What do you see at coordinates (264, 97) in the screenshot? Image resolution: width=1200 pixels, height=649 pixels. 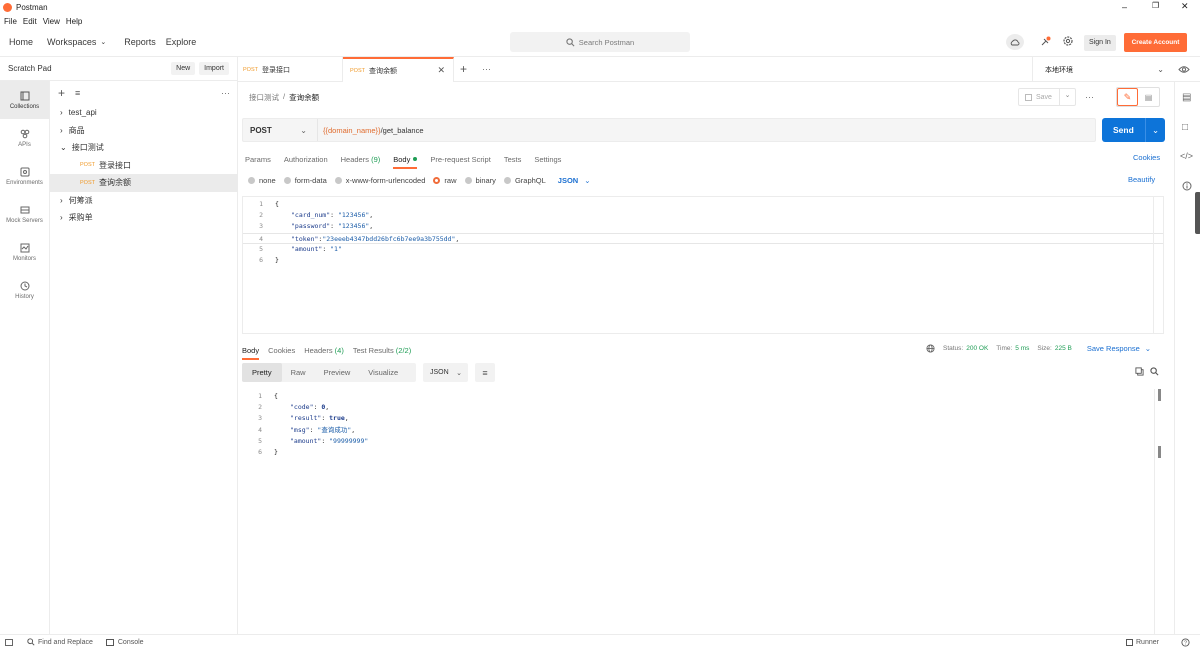 I see `breadcrumb-parent: 接口测试` at bounding box center [264, 97].